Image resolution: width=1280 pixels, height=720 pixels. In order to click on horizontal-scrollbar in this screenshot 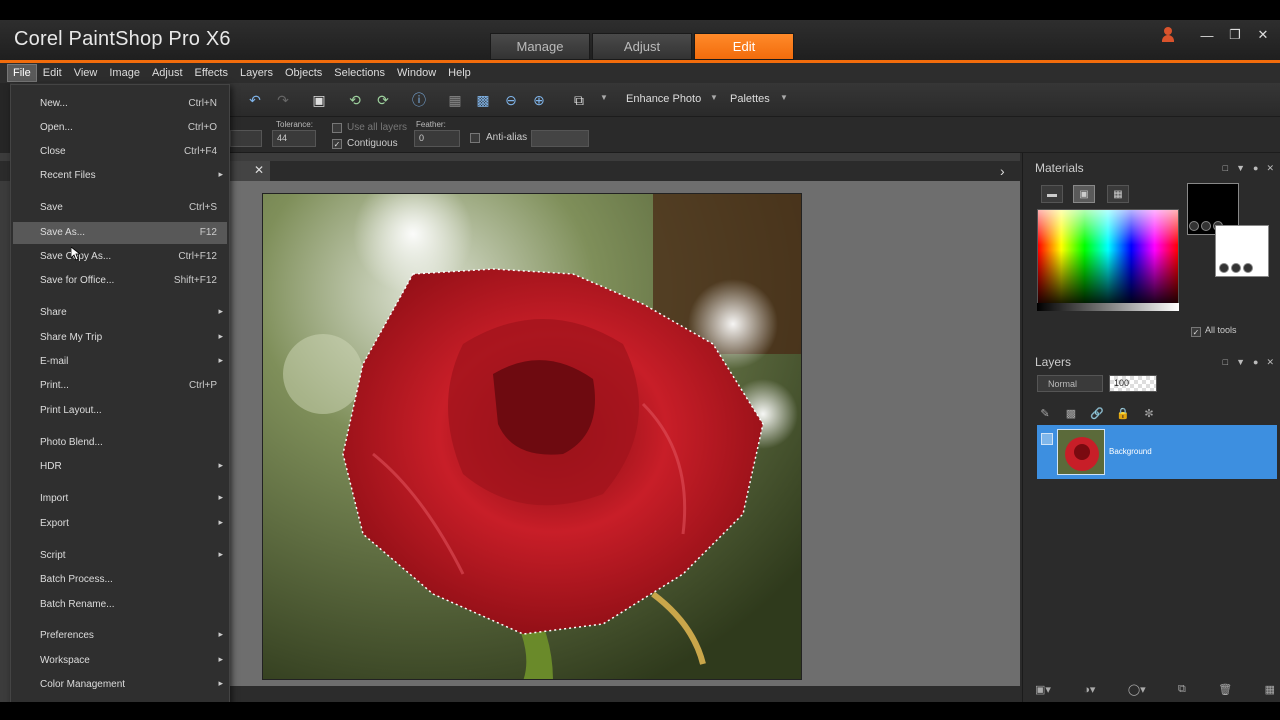, I will do `click(625, 694)`.